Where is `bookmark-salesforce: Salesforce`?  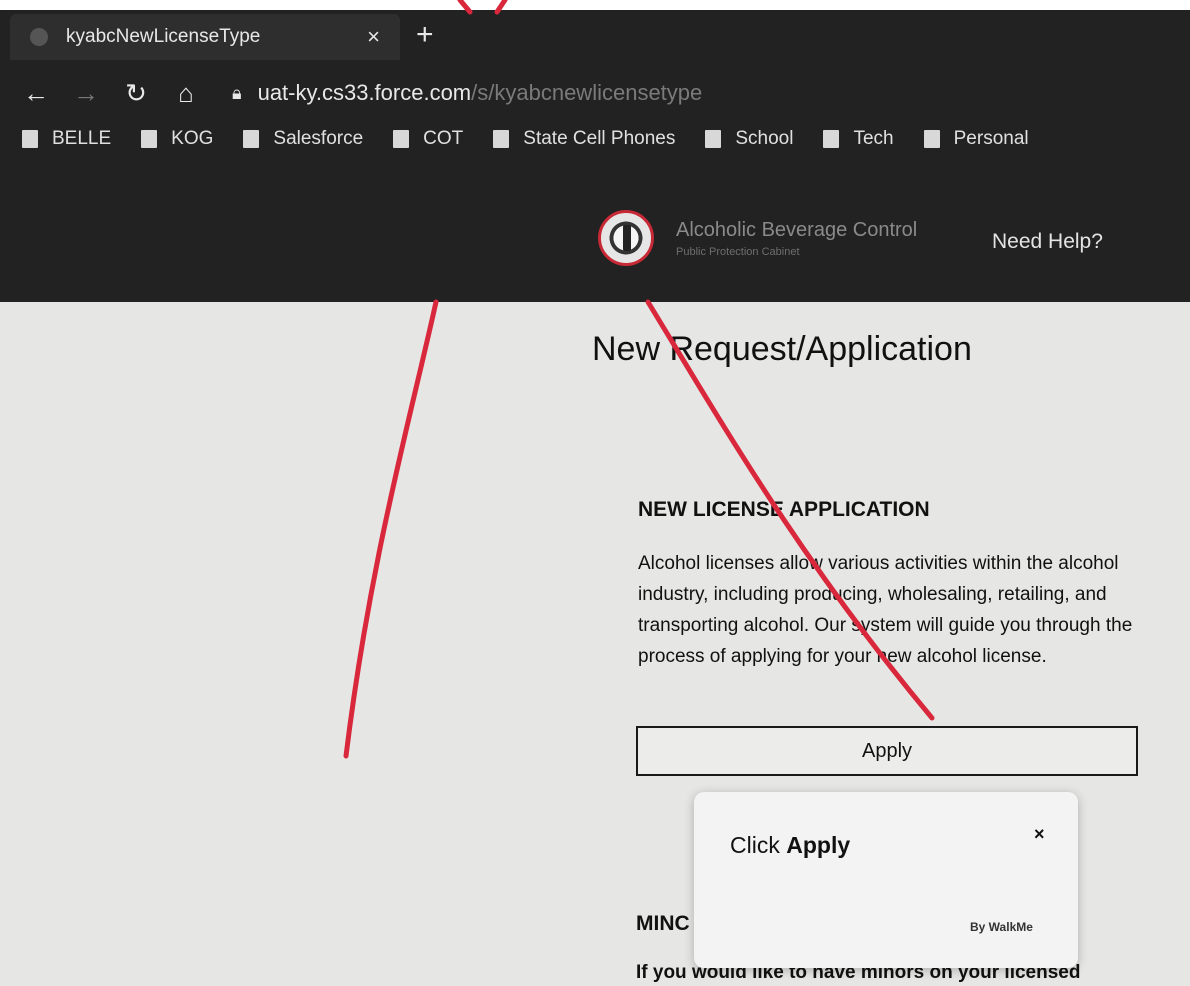 bookmark-salesforce: Salesforce is located at coordinates (303, 139).